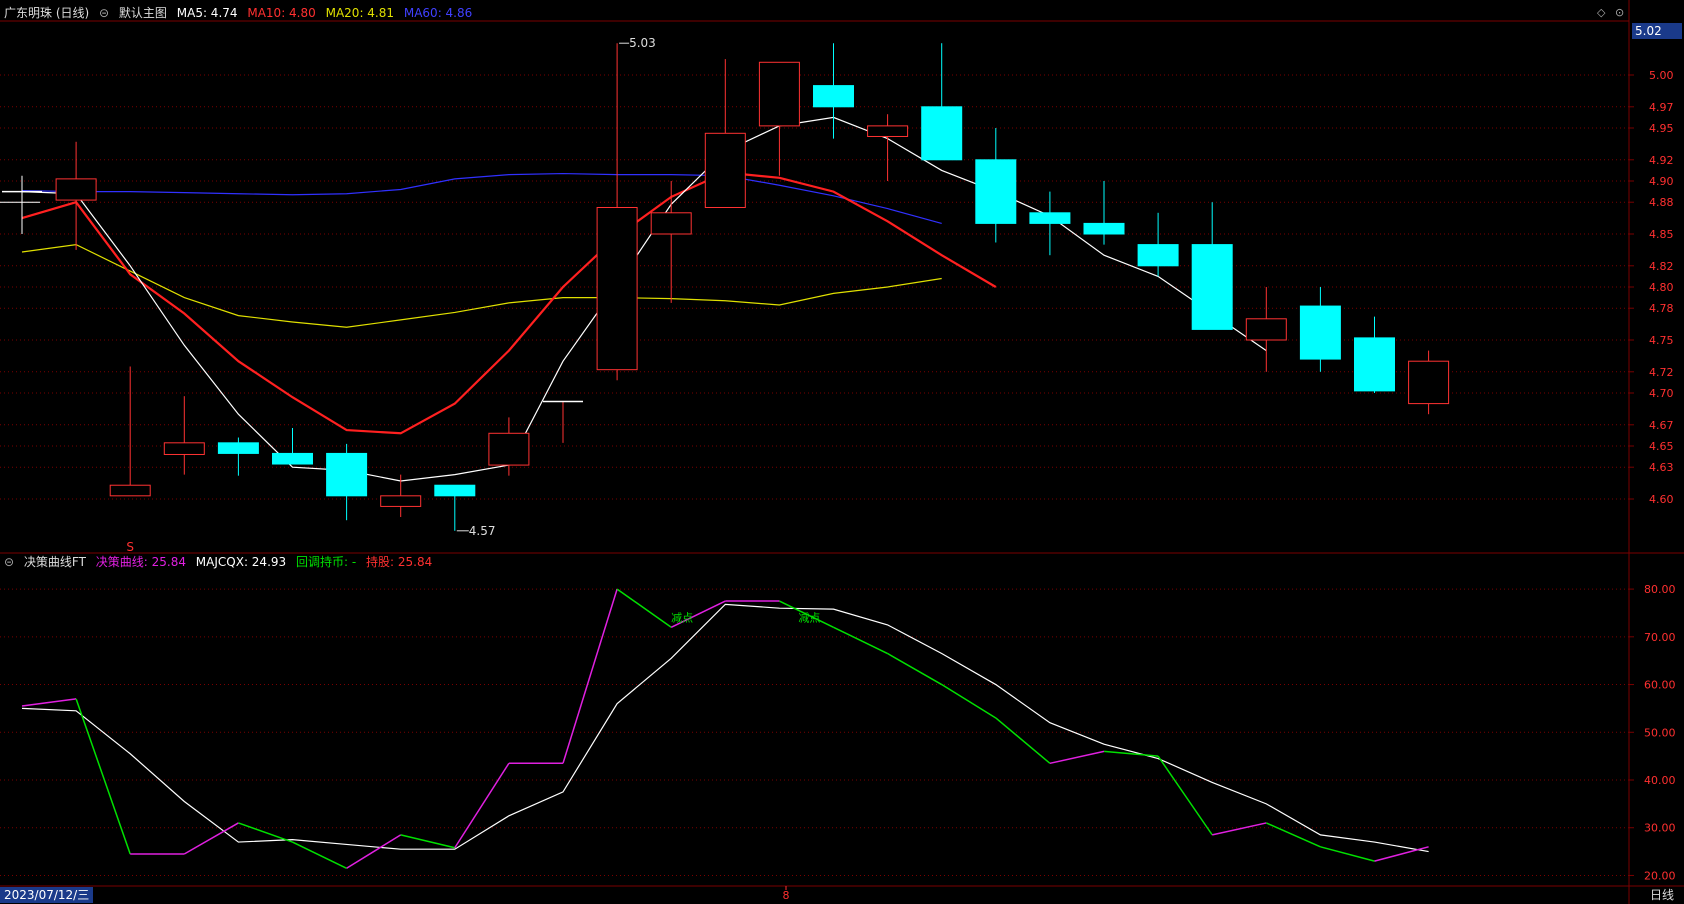 This screenshot has height=904, width=1684. What do you see at coordinates (241, 562) in the screenshot?
I see `majcqx-value: MAJCQX: 24.93` at bounding box center [241, 562].